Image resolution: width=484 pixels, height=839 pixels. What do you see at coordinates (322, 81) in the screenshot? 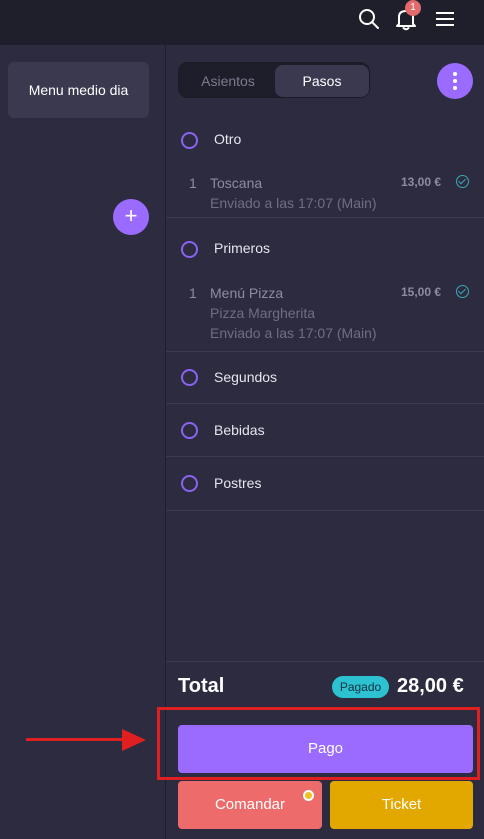
I see `tab-pasos: Pasos` at bounding box center [322, 81].